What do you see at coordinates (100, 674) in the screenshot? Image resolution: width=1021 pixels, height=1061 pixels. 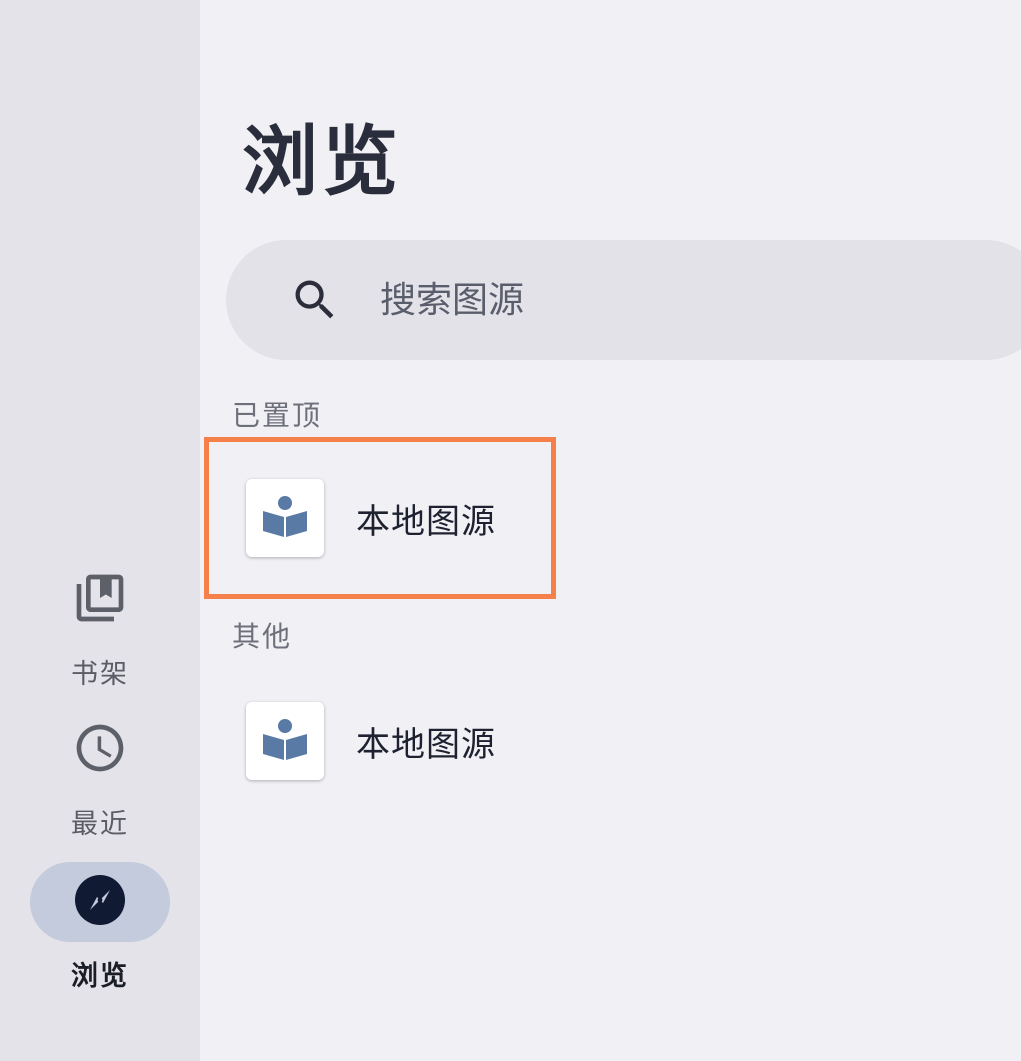 I see `nav-label-library: 书架` at bounding box center [100, 674].